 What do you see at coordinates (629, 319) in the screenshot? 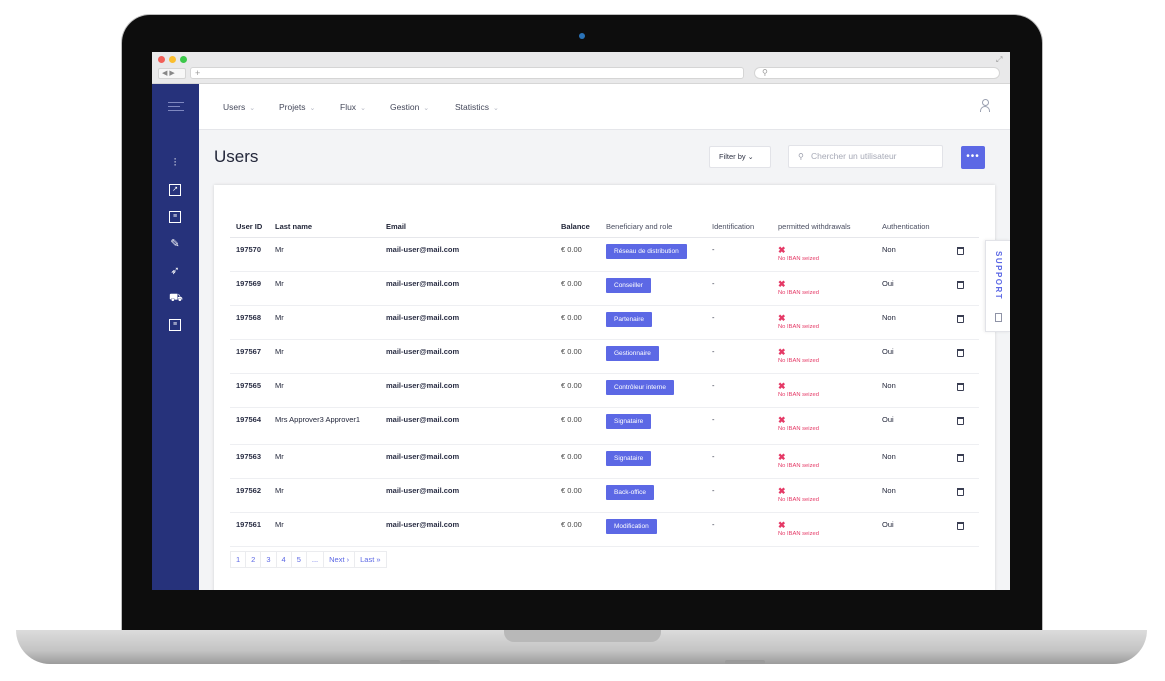
I see `role-badge: Partenaire` at bounding box center [629, 319].